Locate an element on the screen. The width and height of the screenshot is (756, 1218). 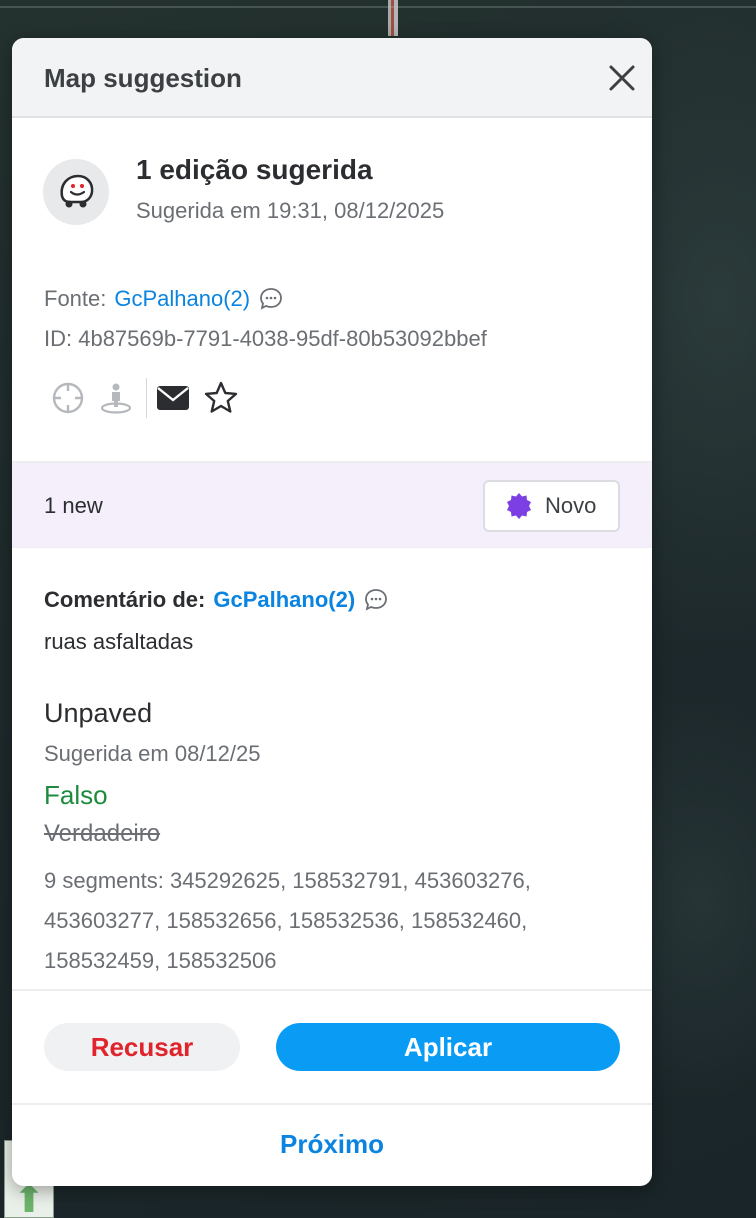
apply-button: Aplicar is located at coordinates (448, 1047).